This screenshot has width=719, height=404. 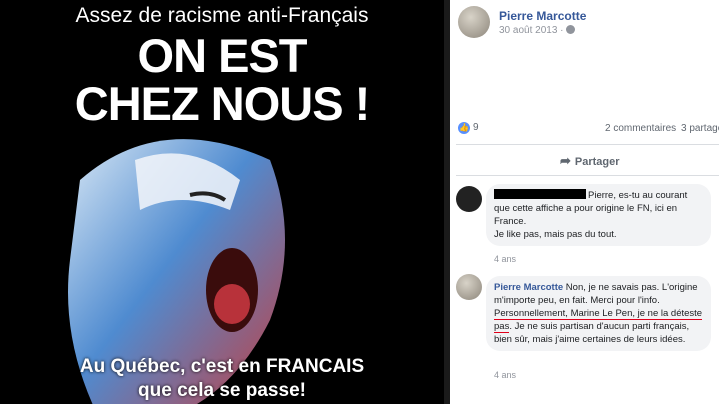 What do you see at coordinates (222, 55) in the screenshot?
I see `poster-headline-1: ON EST` at bounding box center [222, 55].